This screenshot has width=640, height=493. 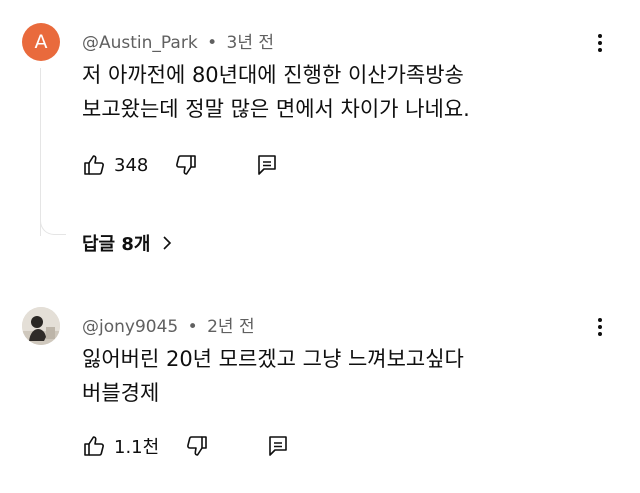 What do you see at coordinates (130, 327) in the screenshot?
I see `author-name: @jony9045` at bounding box center [130, 327].